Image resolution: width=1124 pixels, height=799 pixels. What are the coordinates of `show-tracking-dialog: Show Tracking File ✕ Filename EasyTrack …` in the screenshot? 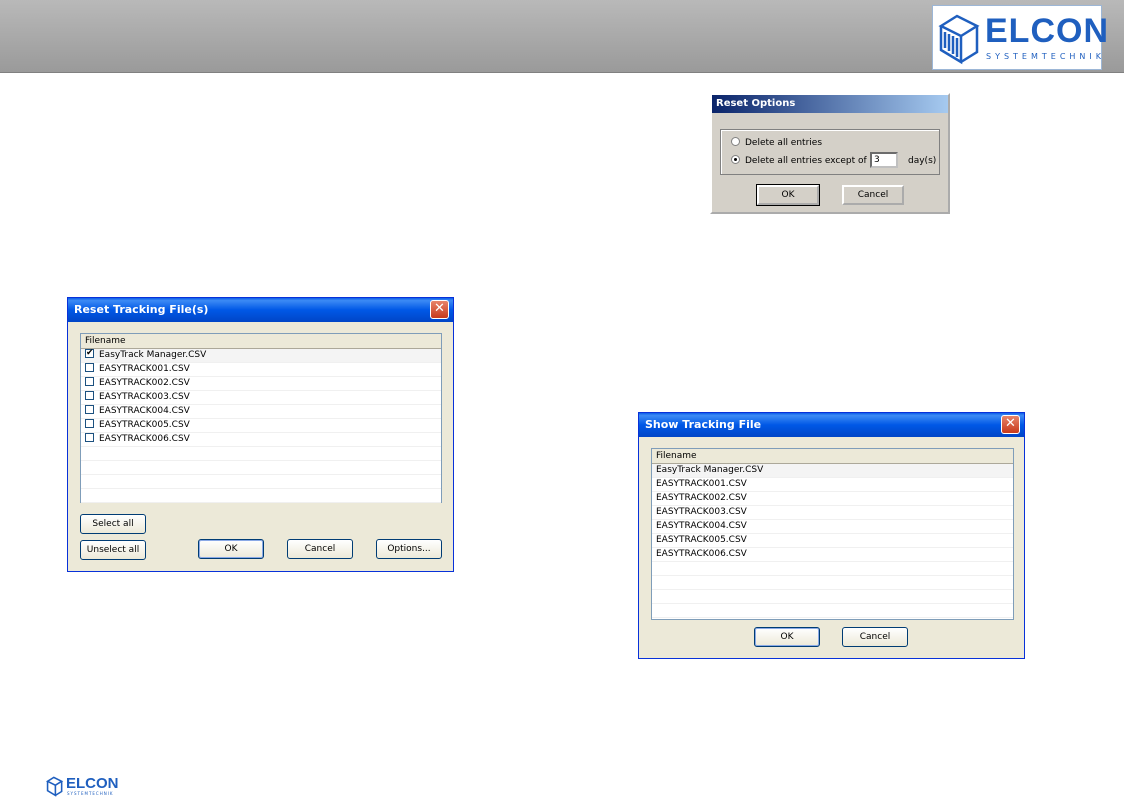 It's located at (831, 535).